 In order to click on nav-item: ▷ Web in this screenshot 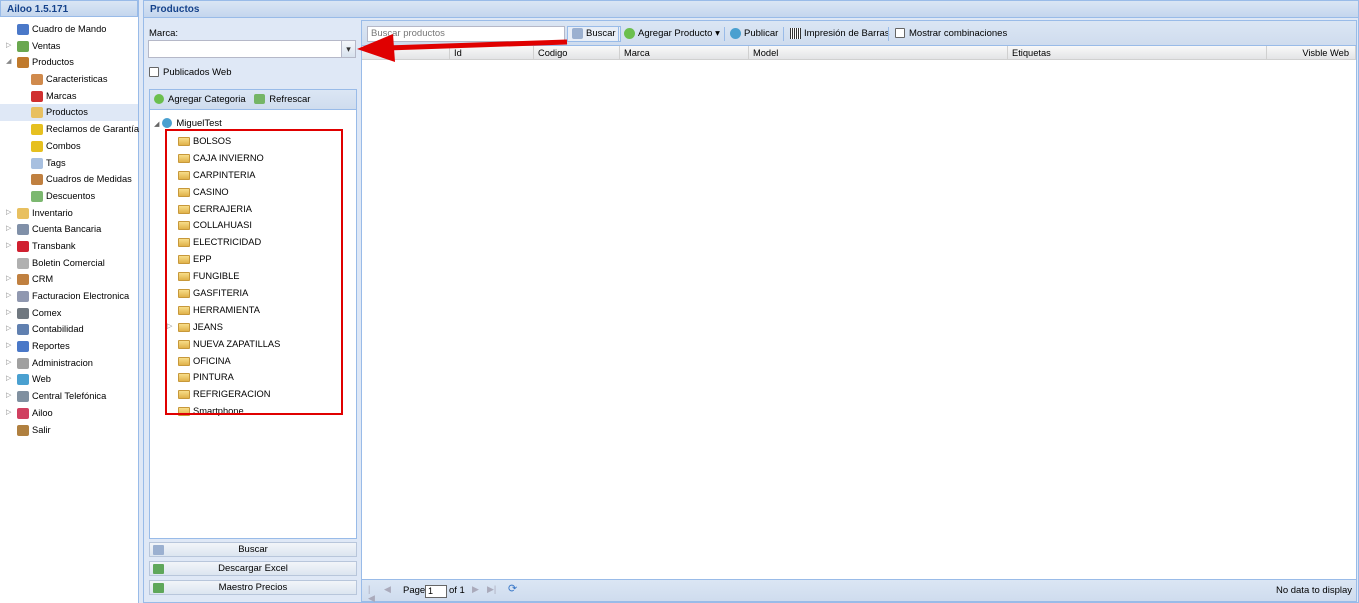, I will do `click(69, 379)`.